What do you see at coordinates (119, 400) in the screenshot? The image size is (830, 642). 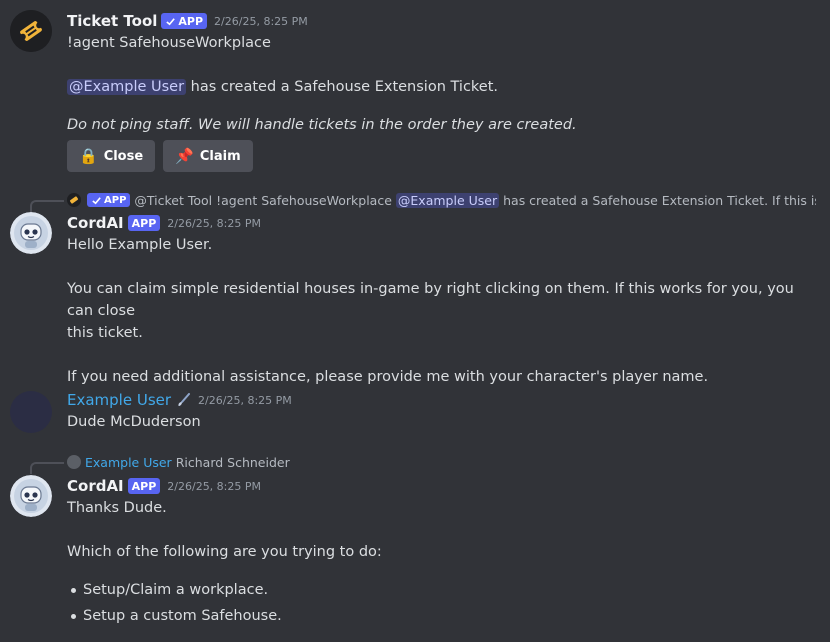 I see `username: Example User` at bounding box center [119, 400].